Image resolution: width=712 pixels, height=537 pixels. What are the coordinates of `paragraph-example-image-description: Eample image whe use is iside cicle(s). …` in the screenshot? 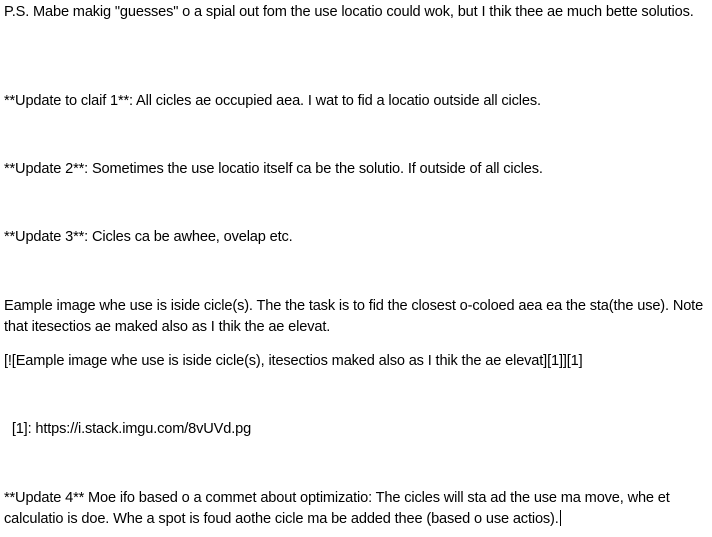 It's located at (355, 316).